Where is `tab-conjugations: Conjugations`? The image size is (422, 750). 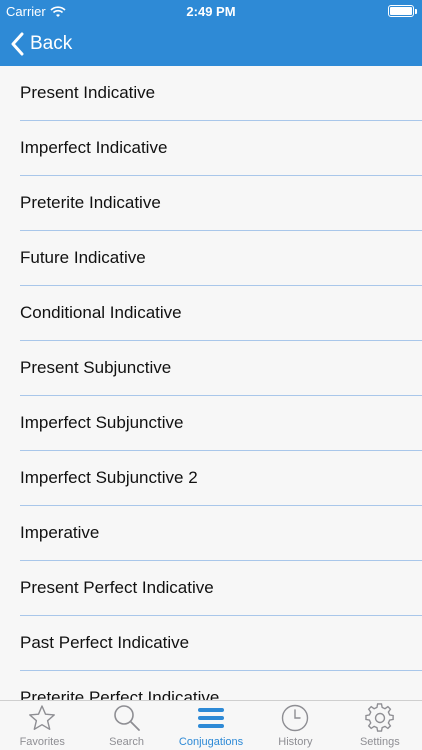 tab-conjugations: Conjugations is located at coordinates (211, 725).